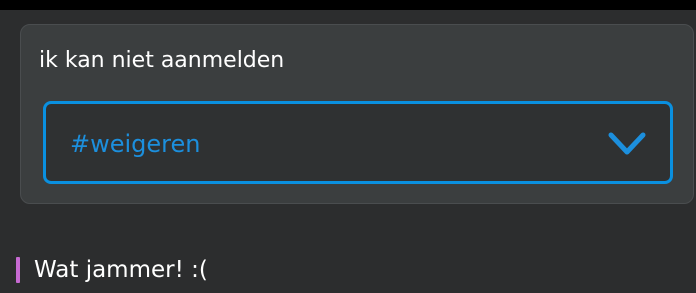  Describe the element at coordinates (18, 270) in the screenshot. I see `quote-bar` at that location.